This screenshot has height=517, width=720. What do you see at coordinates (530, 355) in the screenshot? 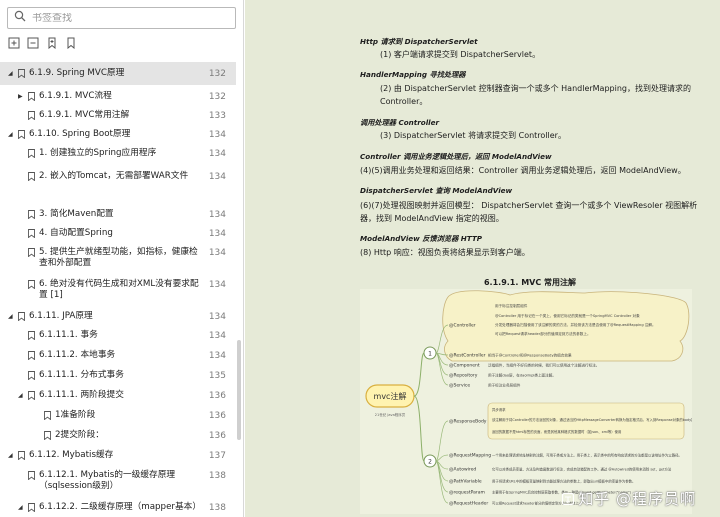
I see `mindmap-note: 相当于@Controller和@ResponseBody的组合效果` at bounding box center [530, 355].